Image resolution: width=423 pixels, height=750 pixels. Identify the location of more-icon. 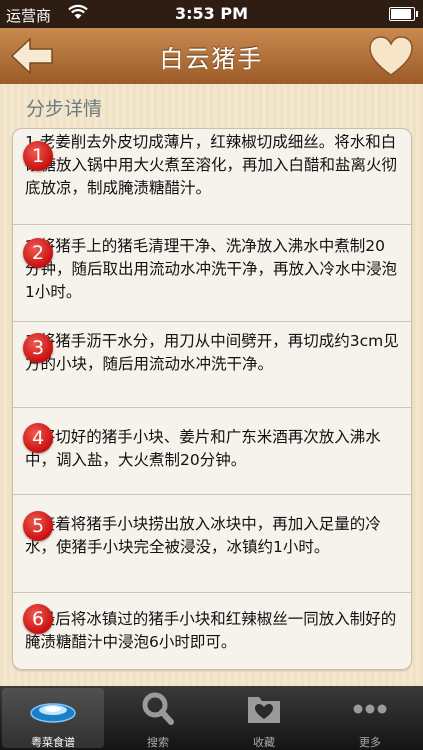
(370, 709).